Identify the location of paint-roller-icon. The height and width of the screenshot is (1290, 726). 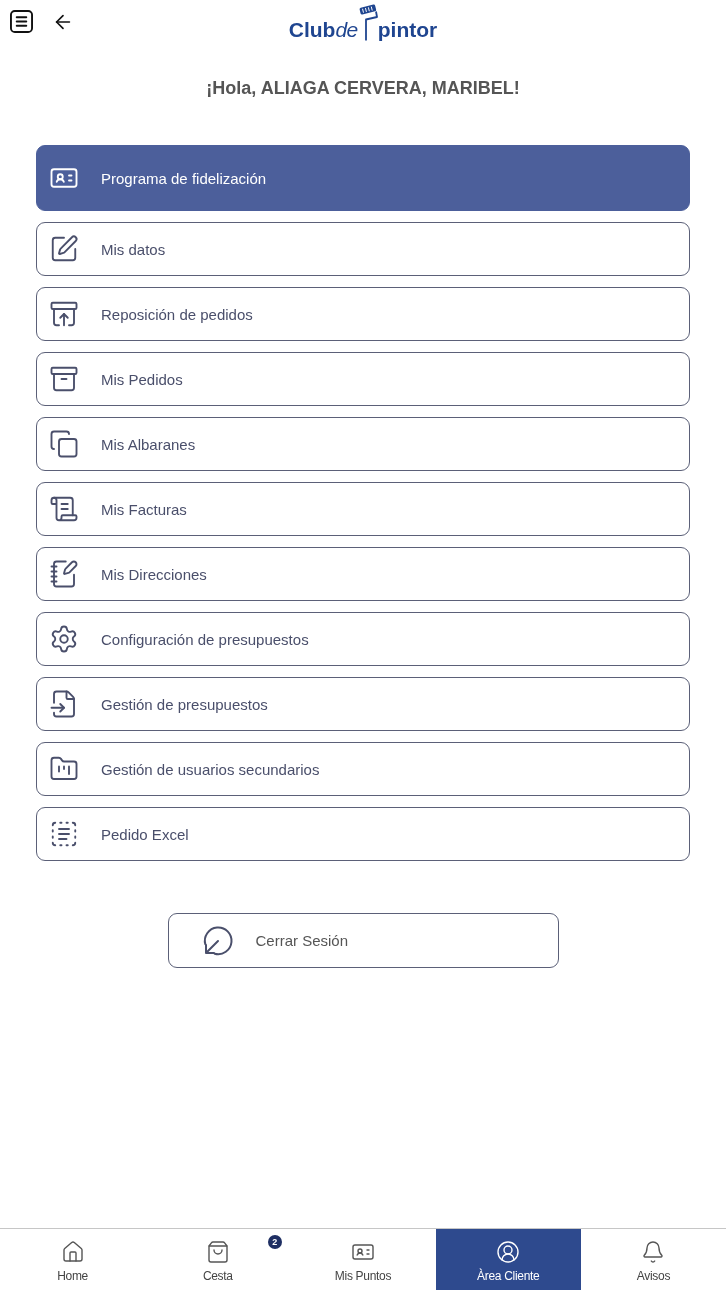
(367, 23).